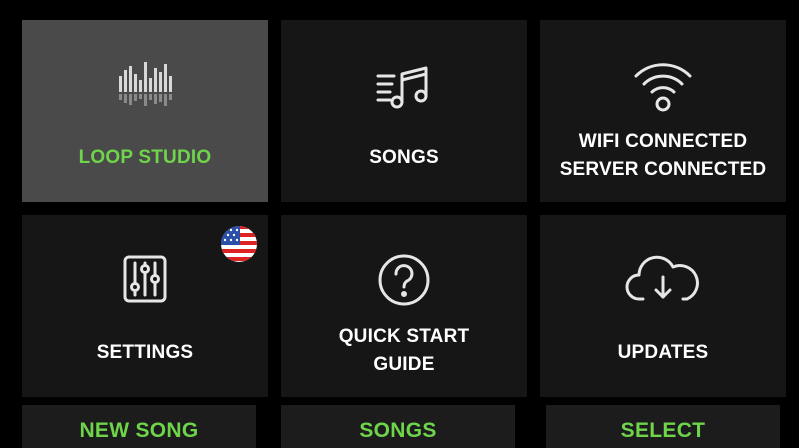 This screenshot has width=799, height=448. What do you see at coordinates (145, 352) in the screenshot?
I see `tile-label: SETTINGS` at bounding box center [145, 352].